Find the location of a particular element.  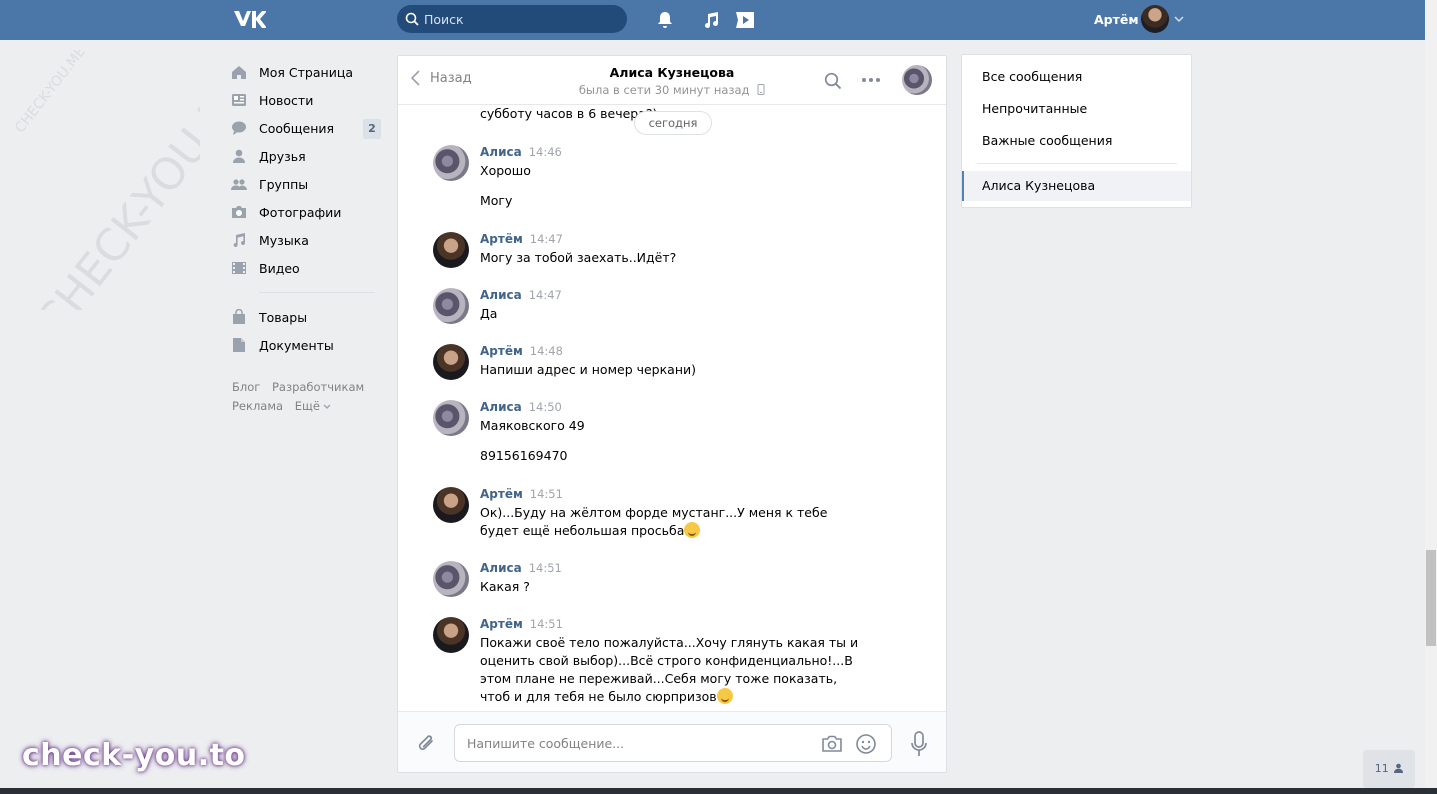

message-time: 14:50 is located at coordinates (545, 407).